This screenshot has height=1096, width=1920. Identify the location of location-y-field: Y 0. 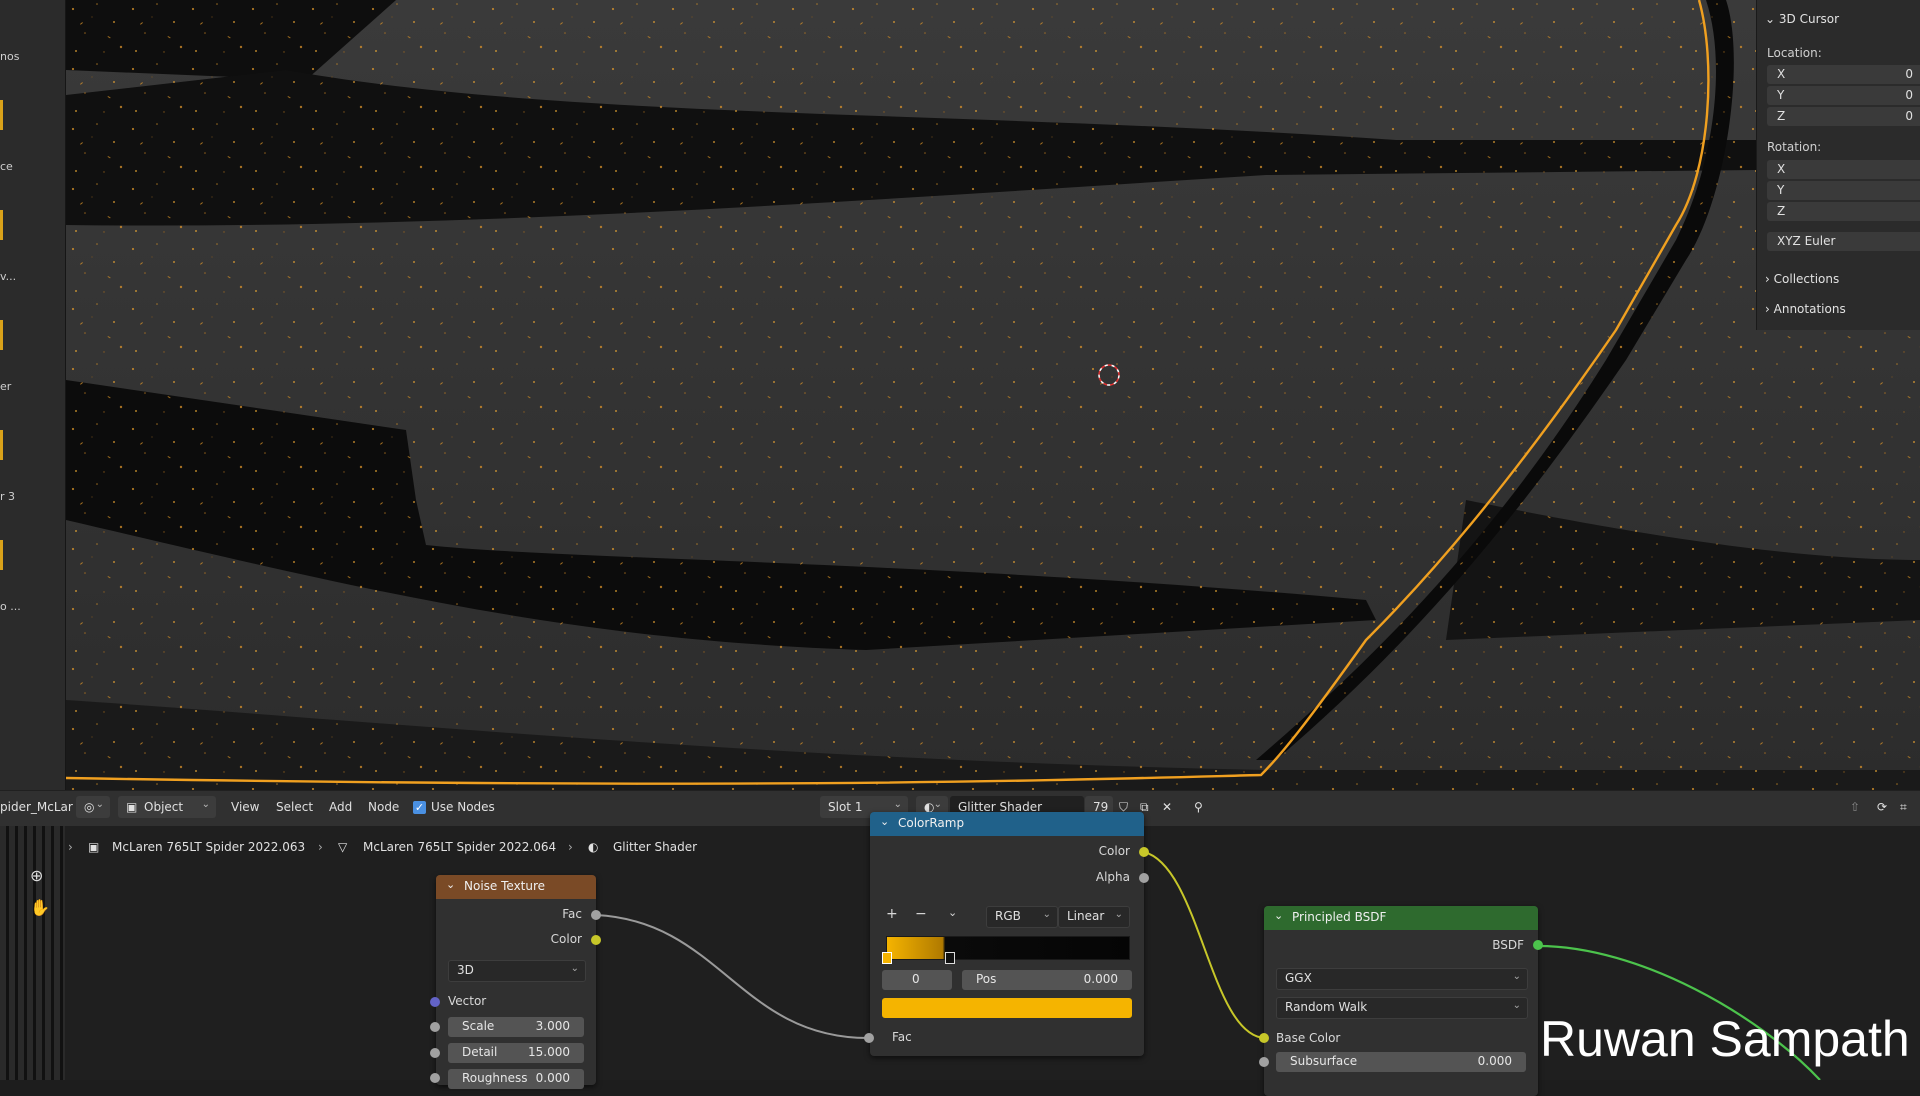
(1843, 95).